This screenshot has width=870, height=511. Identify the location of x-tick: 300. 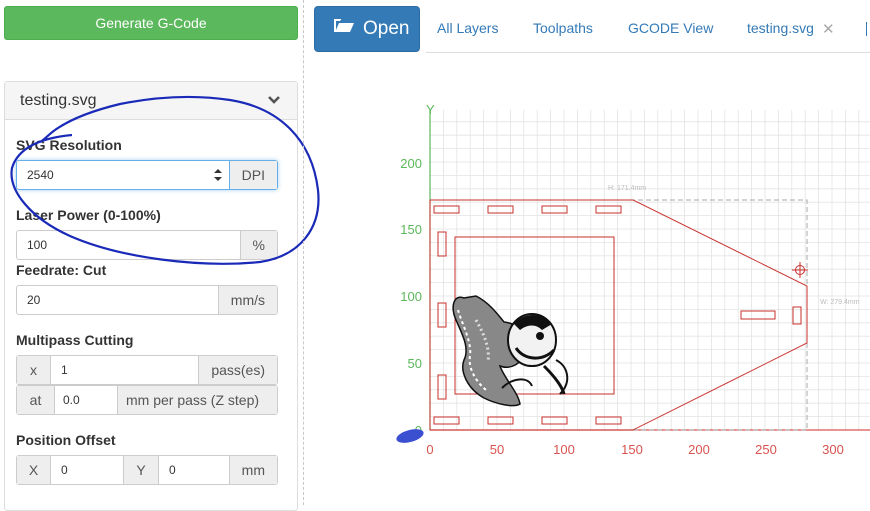
(833, 449).